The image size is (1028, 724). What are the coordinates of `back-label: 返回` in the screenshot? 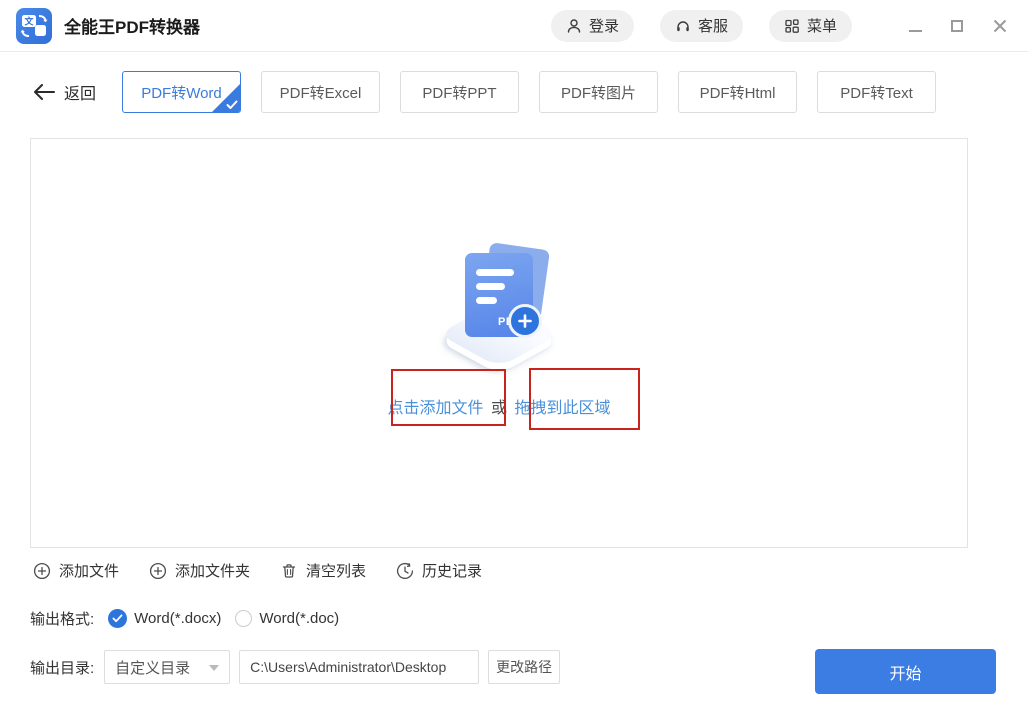 It's located at (80, 94).